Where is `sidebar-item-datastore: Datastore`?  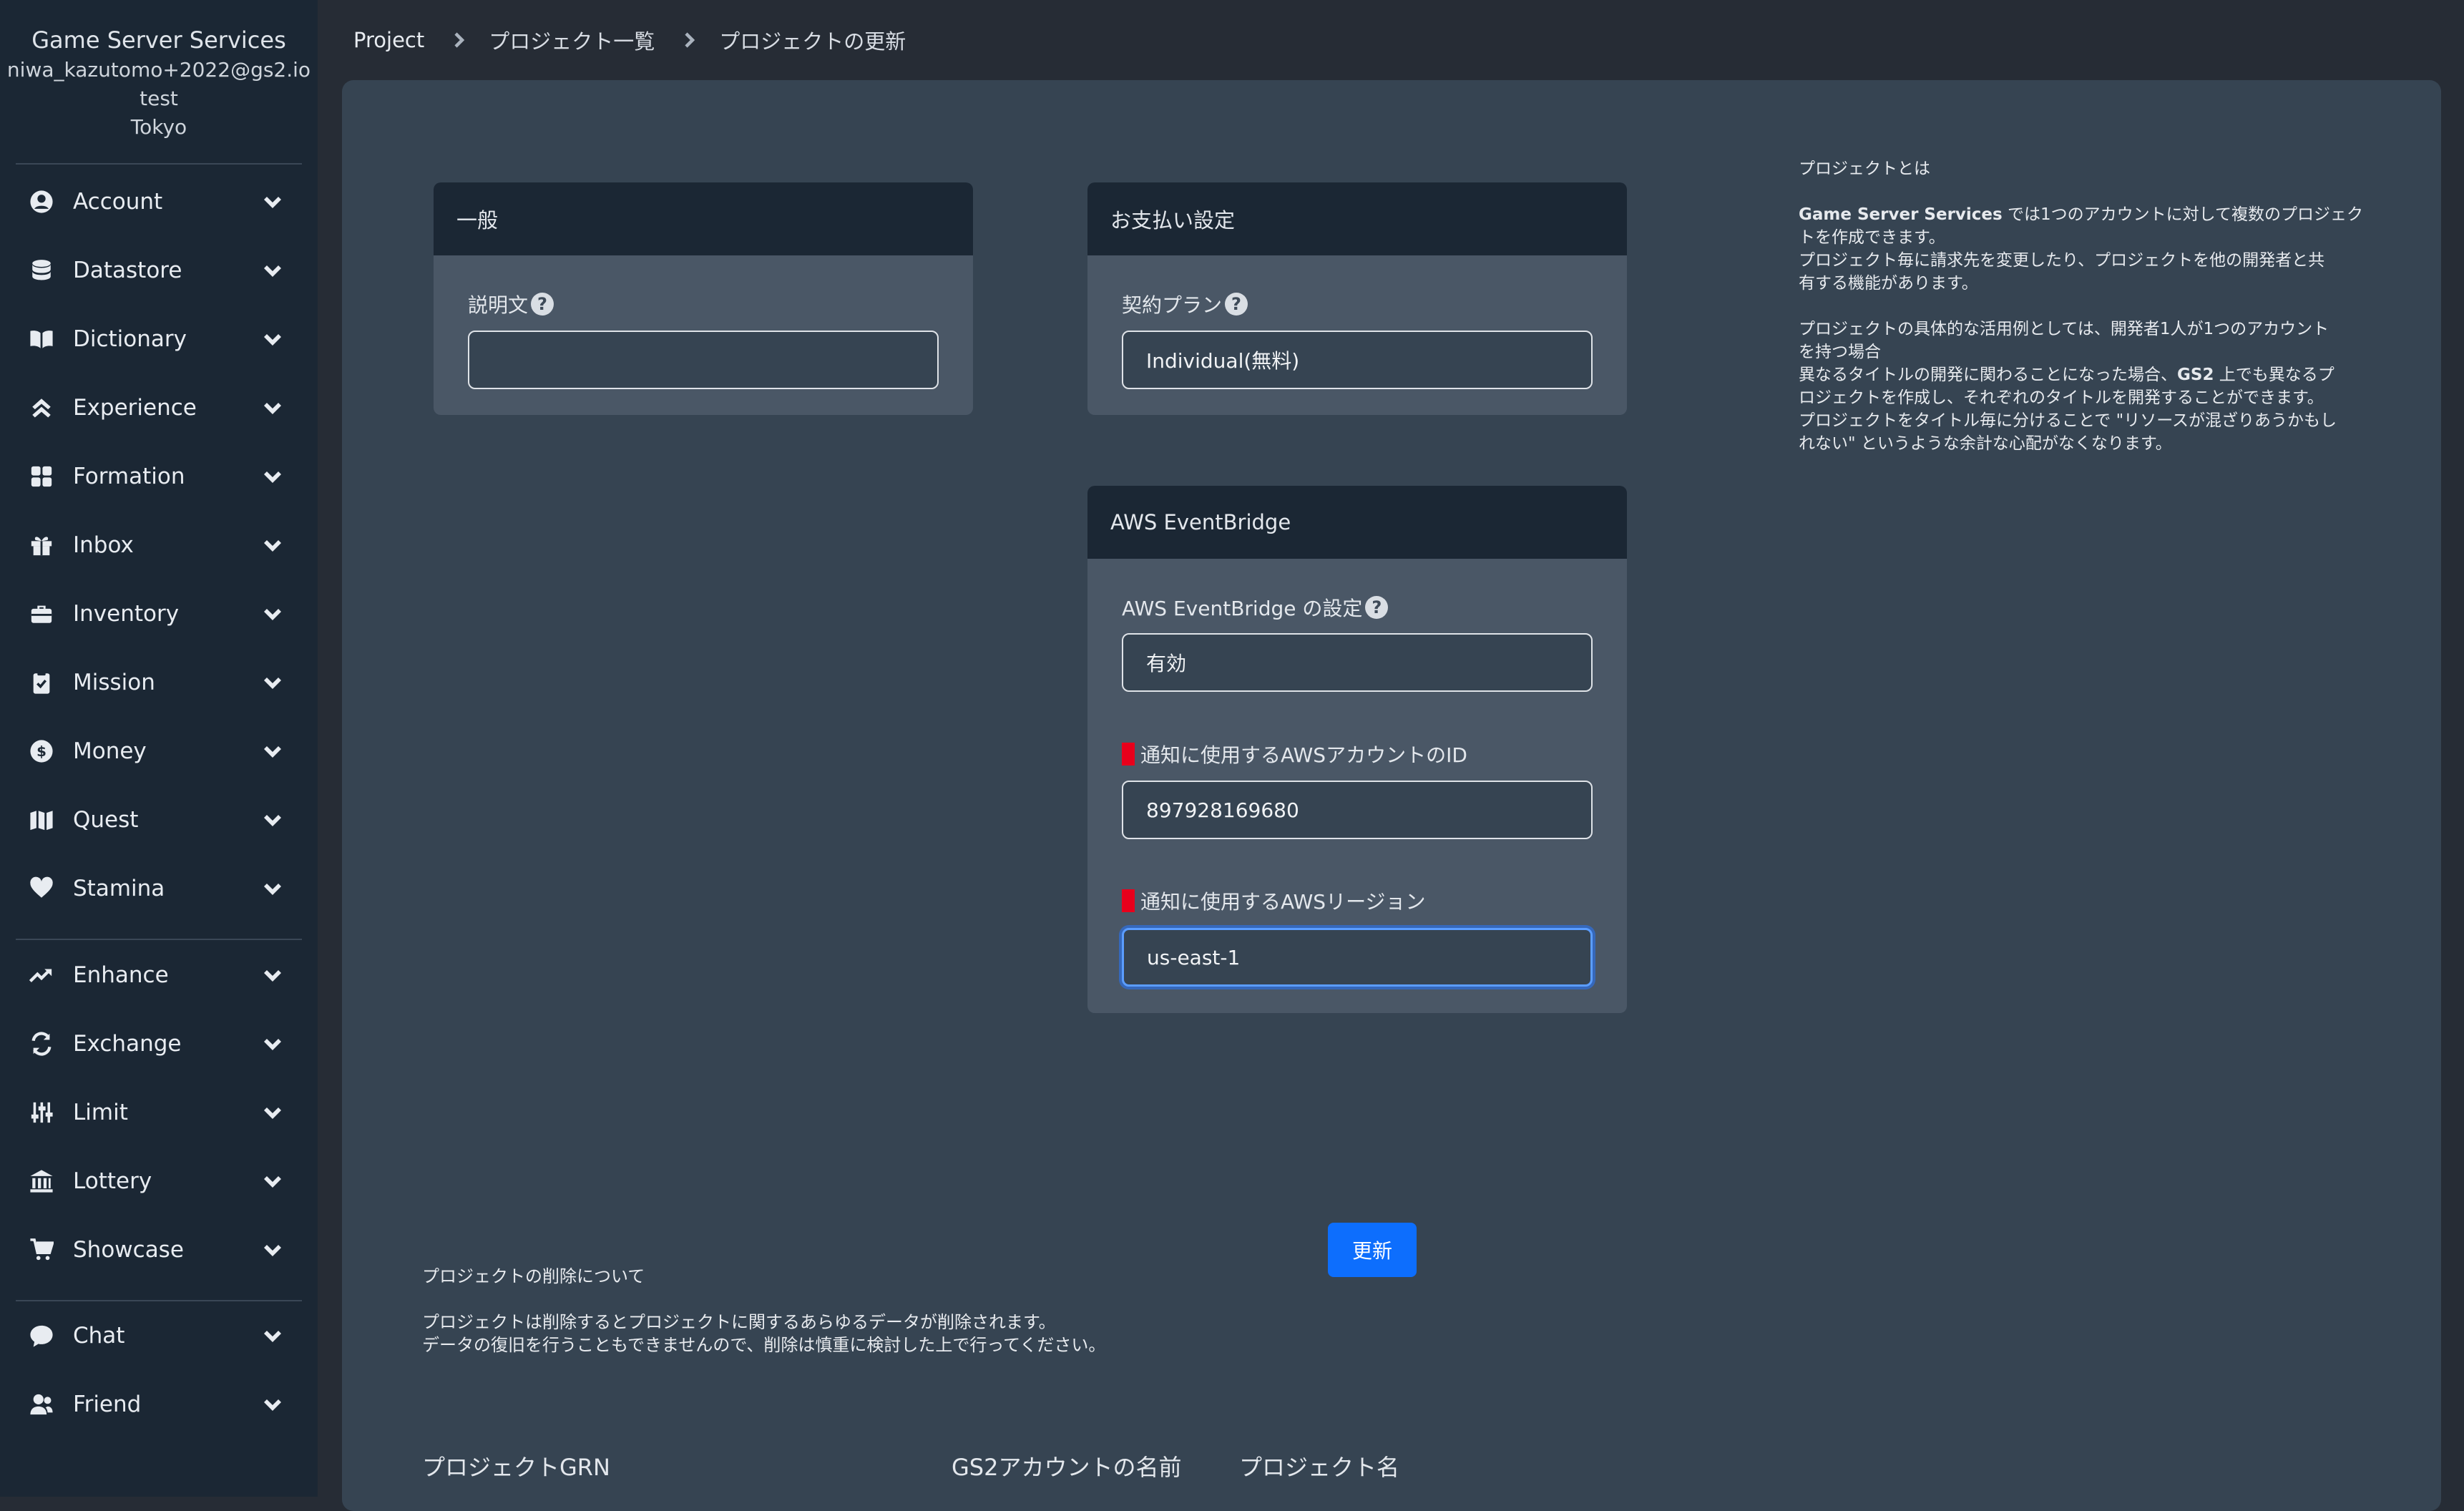
sidebar-item-datastore: Datastore is located at coordinates (159, 270).